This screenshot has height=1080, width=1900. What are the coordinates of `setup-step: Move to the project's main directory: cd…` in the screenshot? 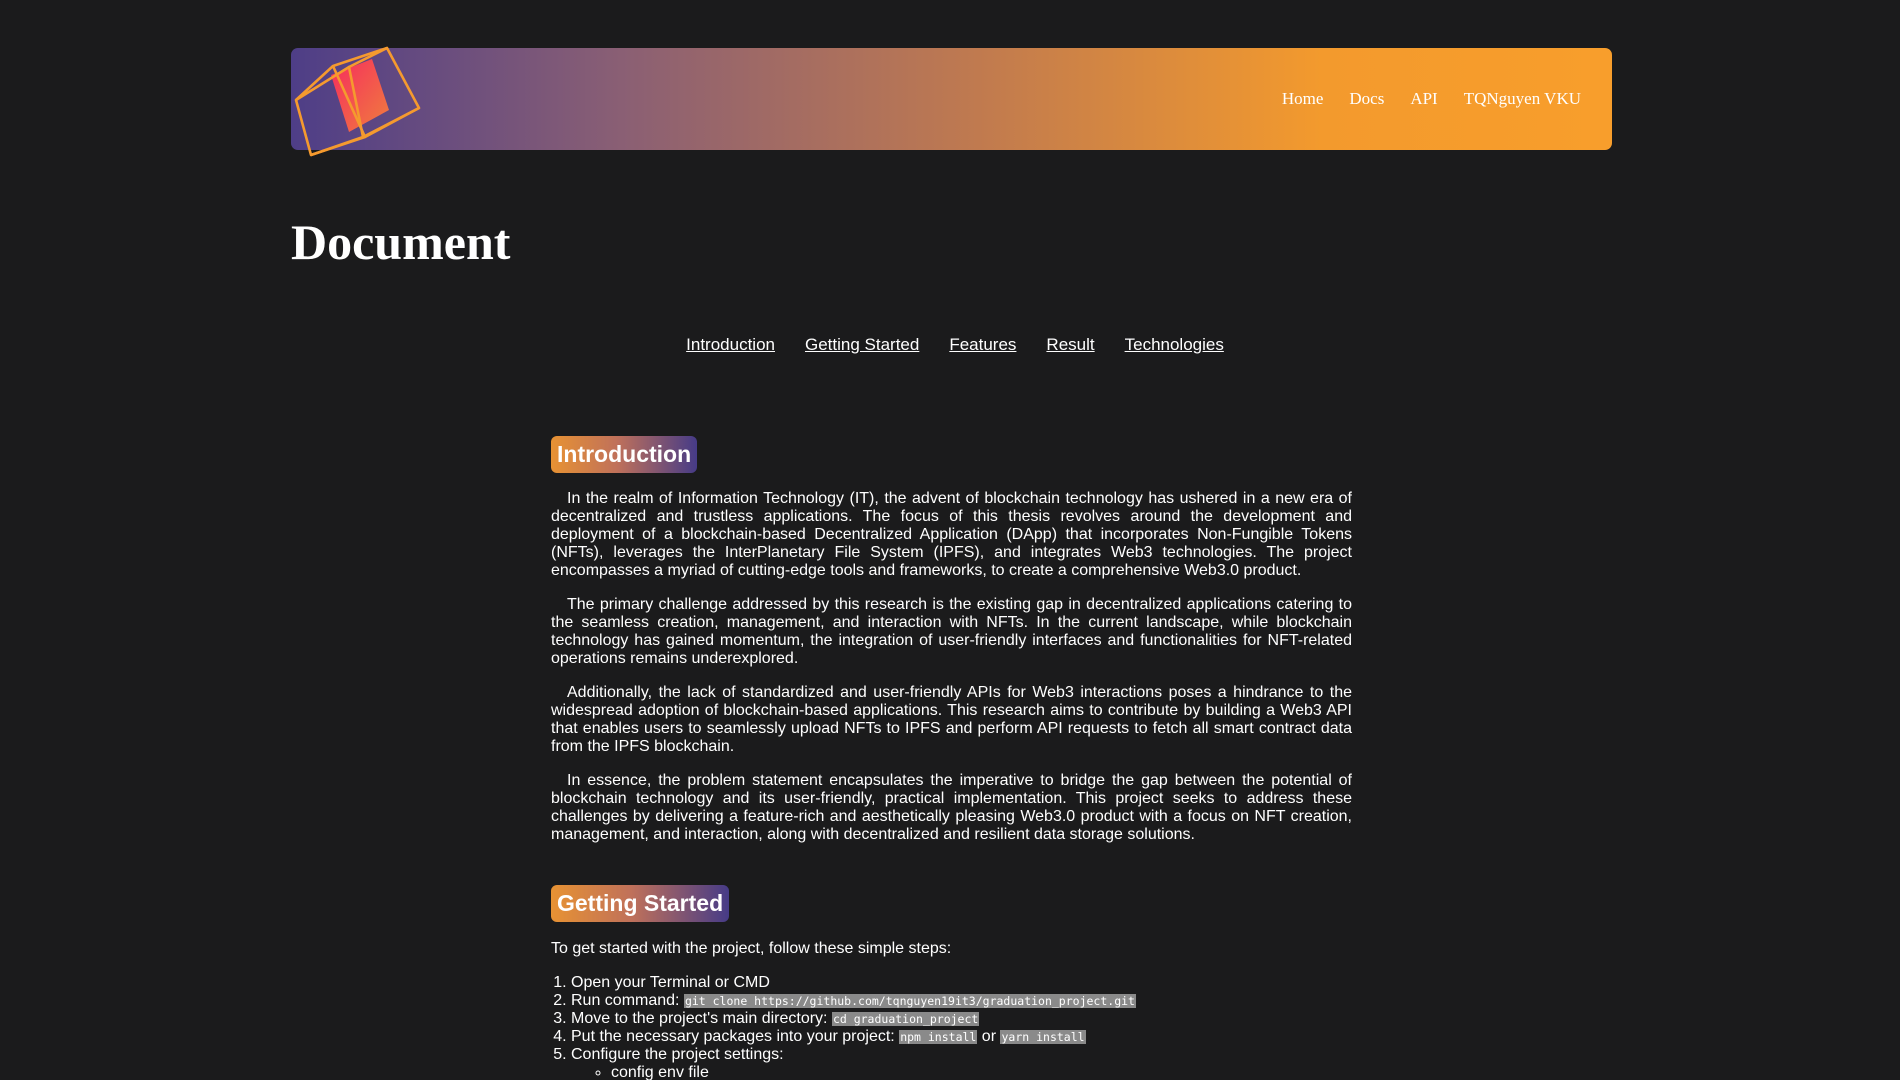 It's located at (961, 1019).